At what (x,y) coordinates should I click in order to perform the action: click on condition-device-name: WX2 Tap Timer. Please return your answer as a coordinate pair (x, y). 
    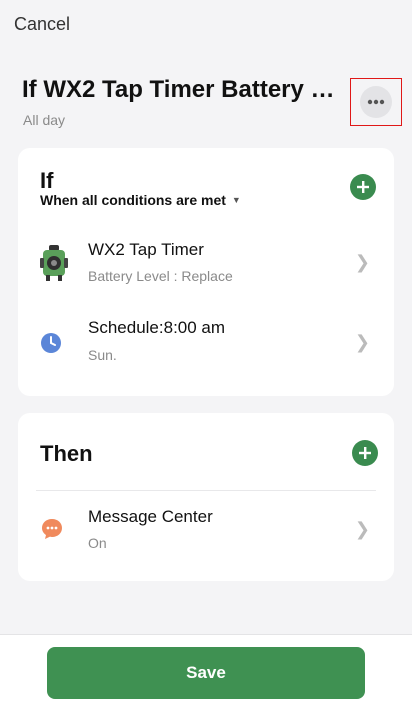
    Looking at the image, I should click on (146, 249).